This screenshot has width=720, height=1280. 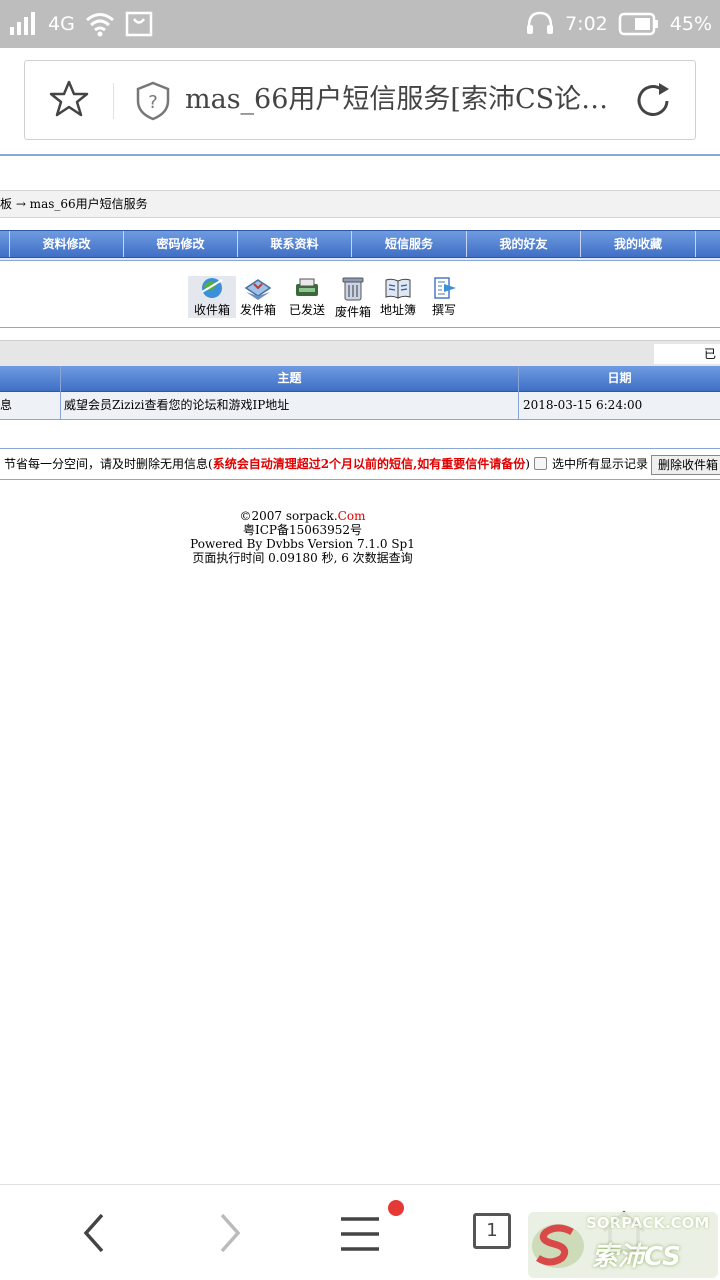 I want to click on sent-icon, so click(x=307, y=287).